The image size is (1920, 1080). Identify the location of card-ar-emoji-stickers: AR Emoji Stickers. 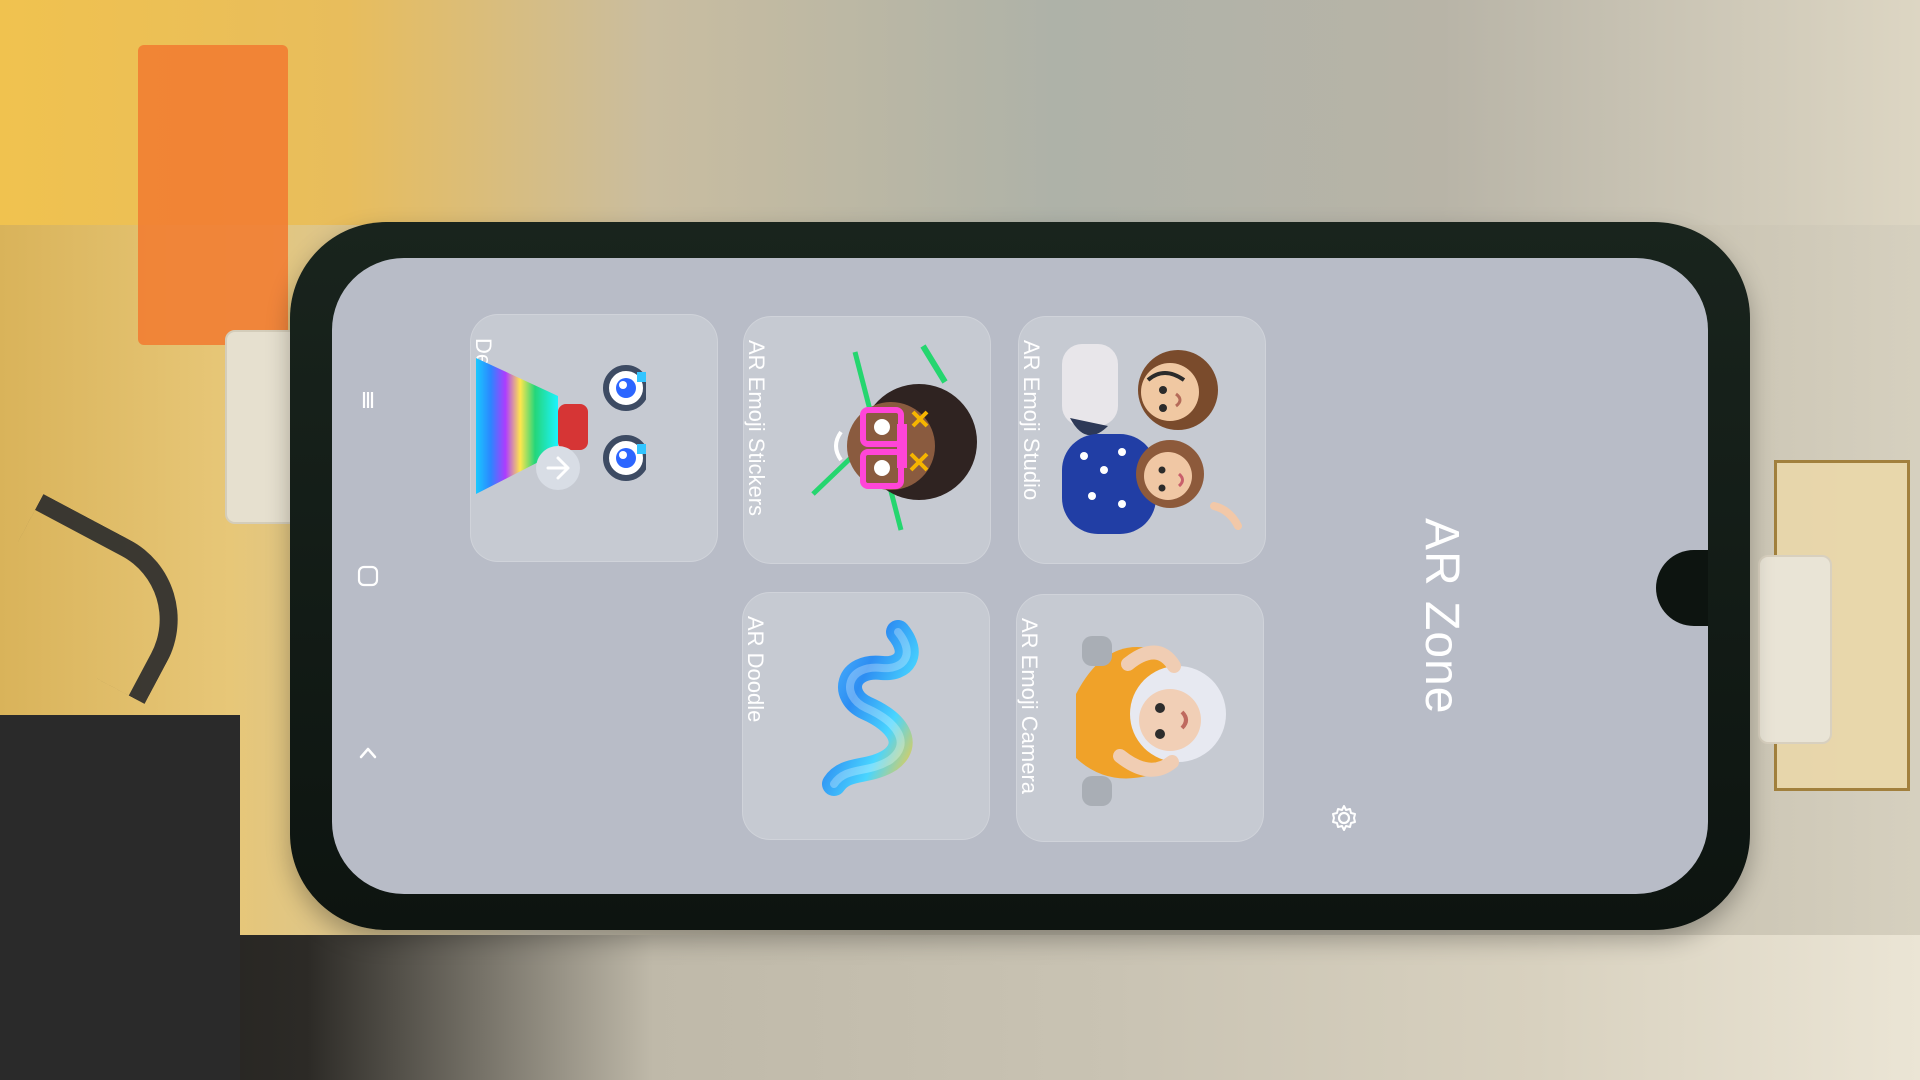
(867, 440).